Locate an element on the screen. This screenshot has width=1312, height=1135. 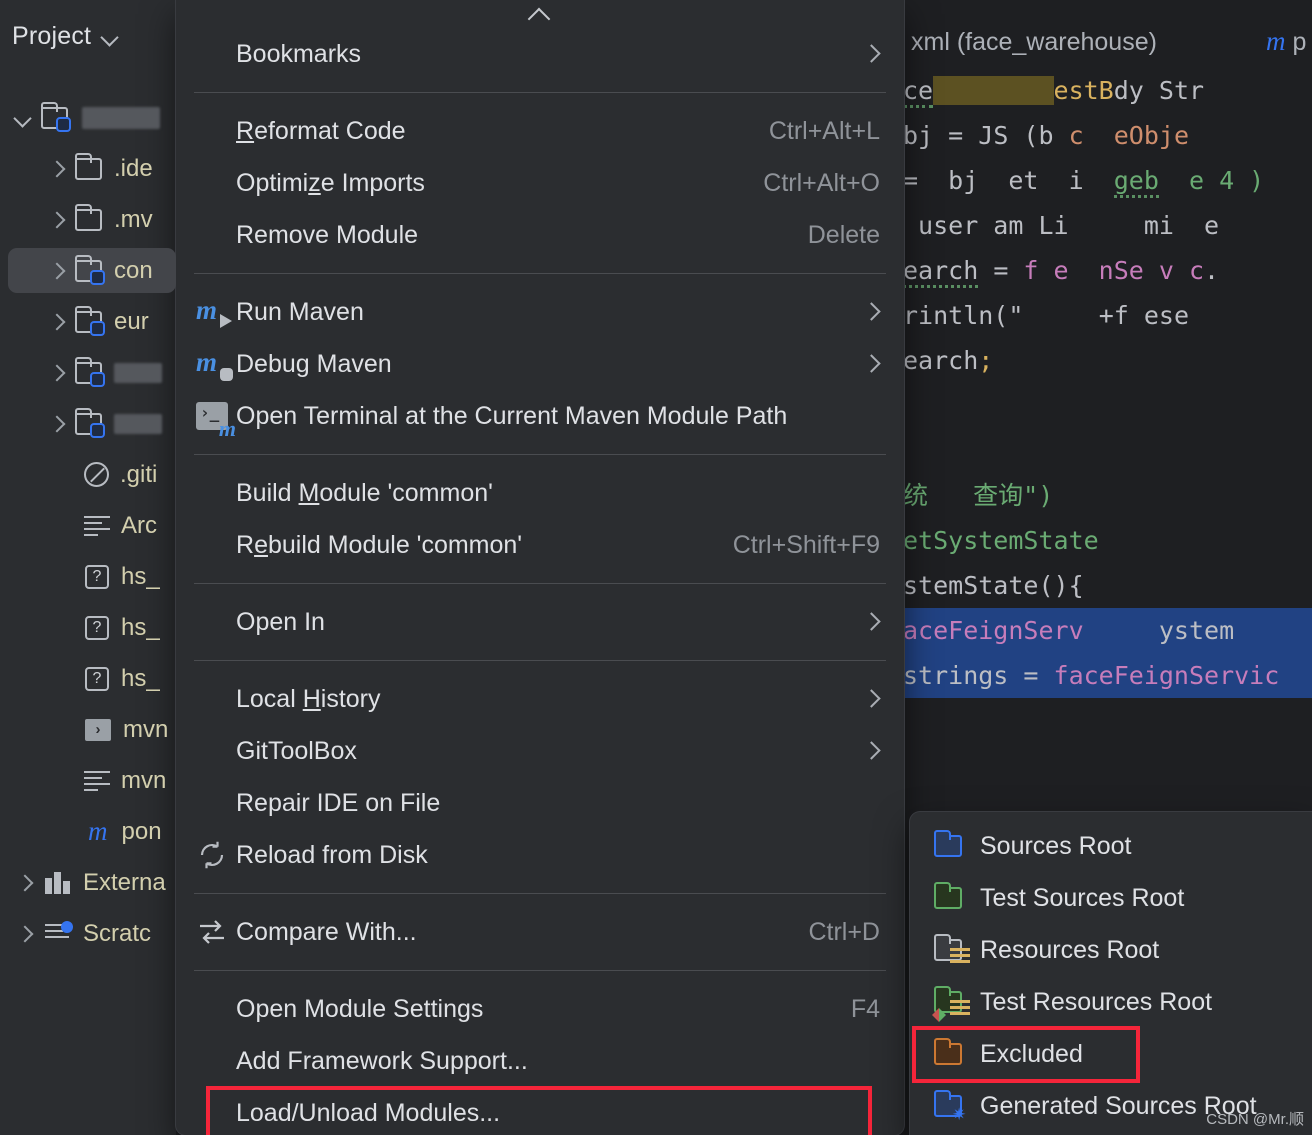
menu-item-reload-from-disk: Reload from Disk is located at coordinates (540, 855).